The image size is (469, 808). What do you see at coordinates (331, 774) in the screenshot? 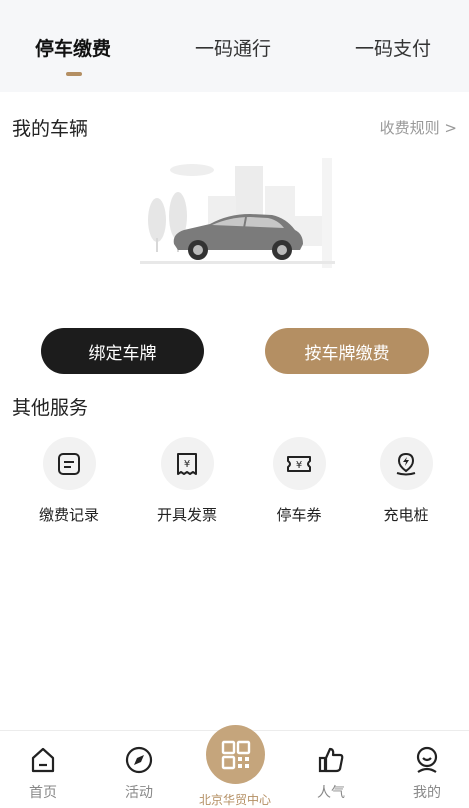
I see `nav-popularity: 人气` at bounding box center [331, 774].